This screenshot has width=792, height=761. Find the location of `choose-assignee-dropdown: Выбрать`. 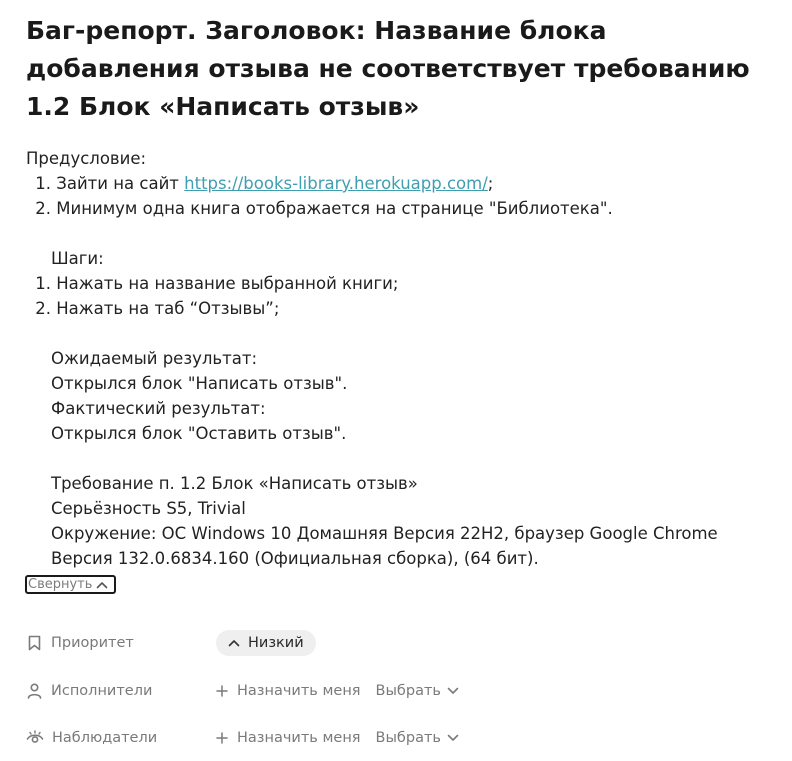

choose-assignee-dropdown: Выбрать is located at coordinates (417, 691).